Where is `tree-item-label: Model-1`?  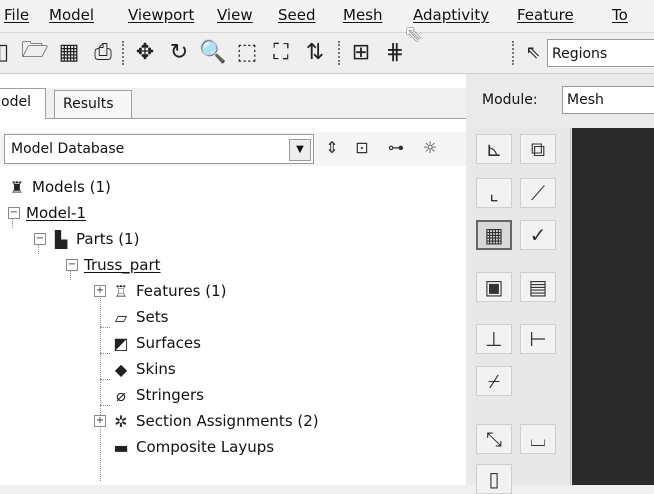 tree-item-label: Model-1 is located at coordinates (56, 213).